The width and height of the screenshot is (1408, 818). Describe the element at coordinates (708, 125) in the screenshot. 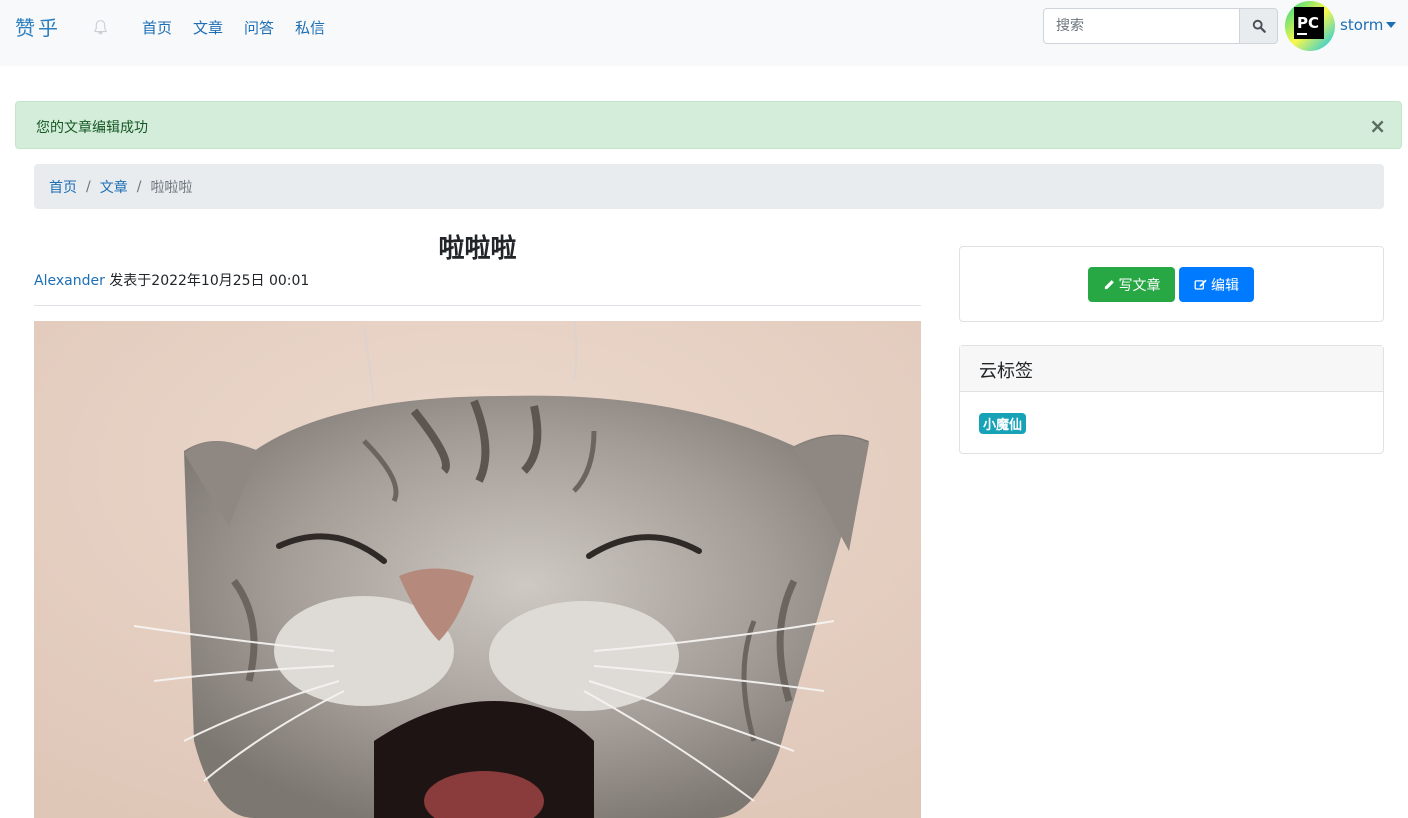

I see `success-alert: 您的文章编辑成功 ×` at that location.